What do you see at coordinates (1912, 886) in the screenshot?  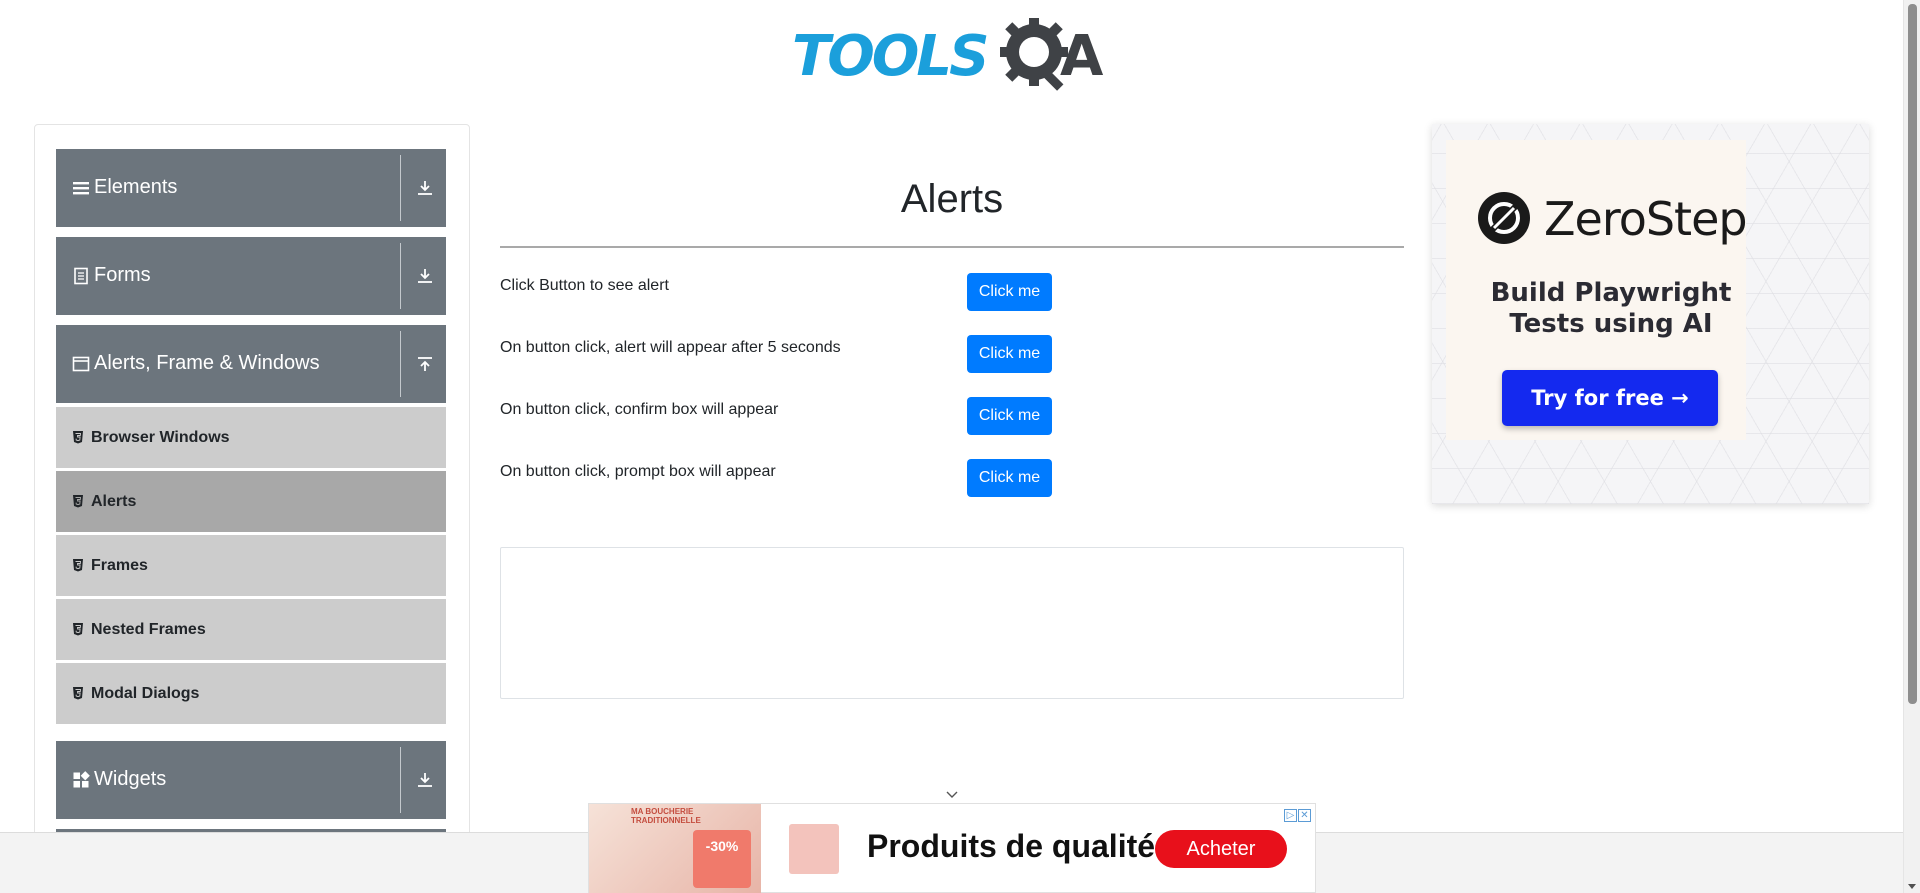 I see `scroll-down-arrow-icon` at bounding box center [1912, 886].